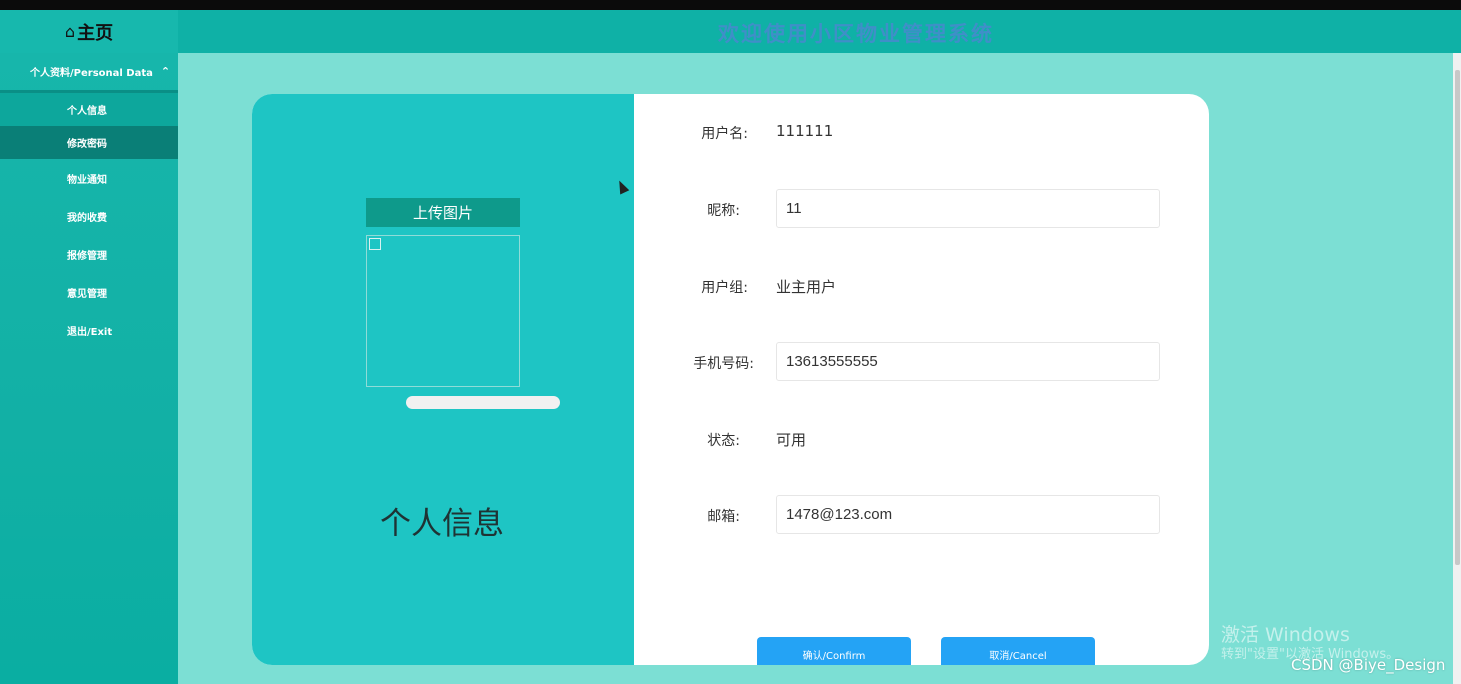  I want to click on sidebar-item-exit: 退出/Exit, so click(89, 330).